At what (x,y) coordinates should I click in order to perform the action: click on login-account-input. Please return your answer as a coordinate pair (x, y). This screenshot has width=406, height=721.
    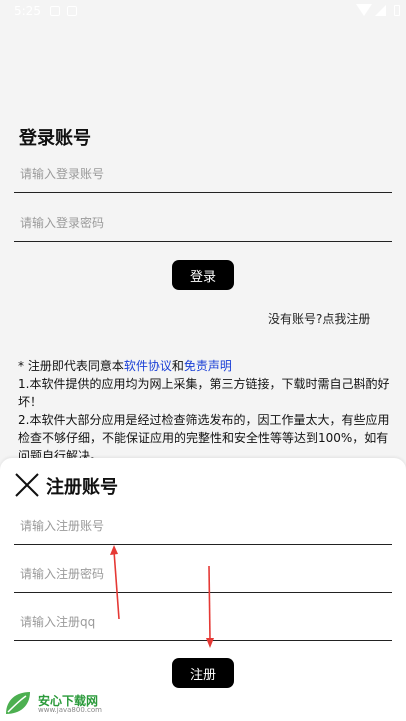
    Looking at the image, I should click on (203, 174).